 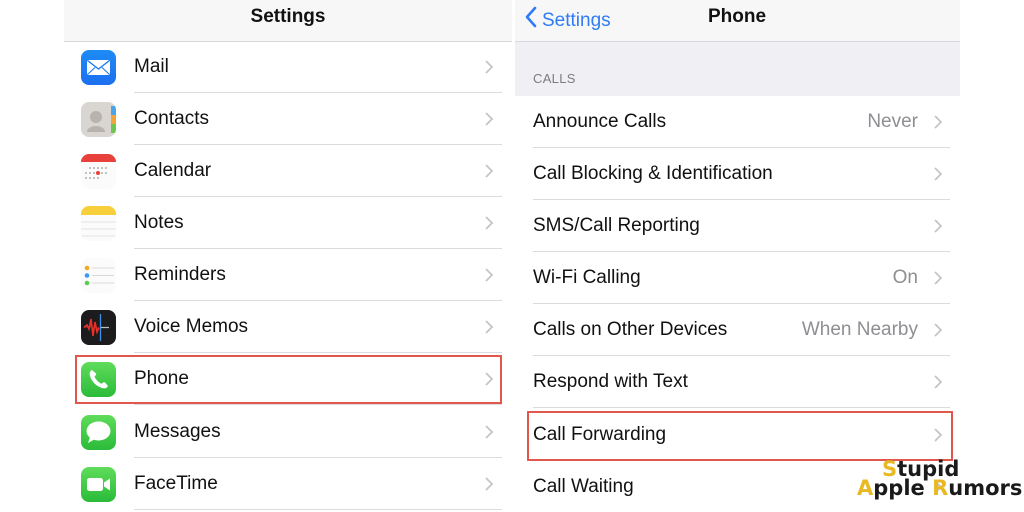 What do you see at coordinates (865, 488) in the screenshot?
I see `watermark-accent-letter: A` at bounding box center [865, 488].